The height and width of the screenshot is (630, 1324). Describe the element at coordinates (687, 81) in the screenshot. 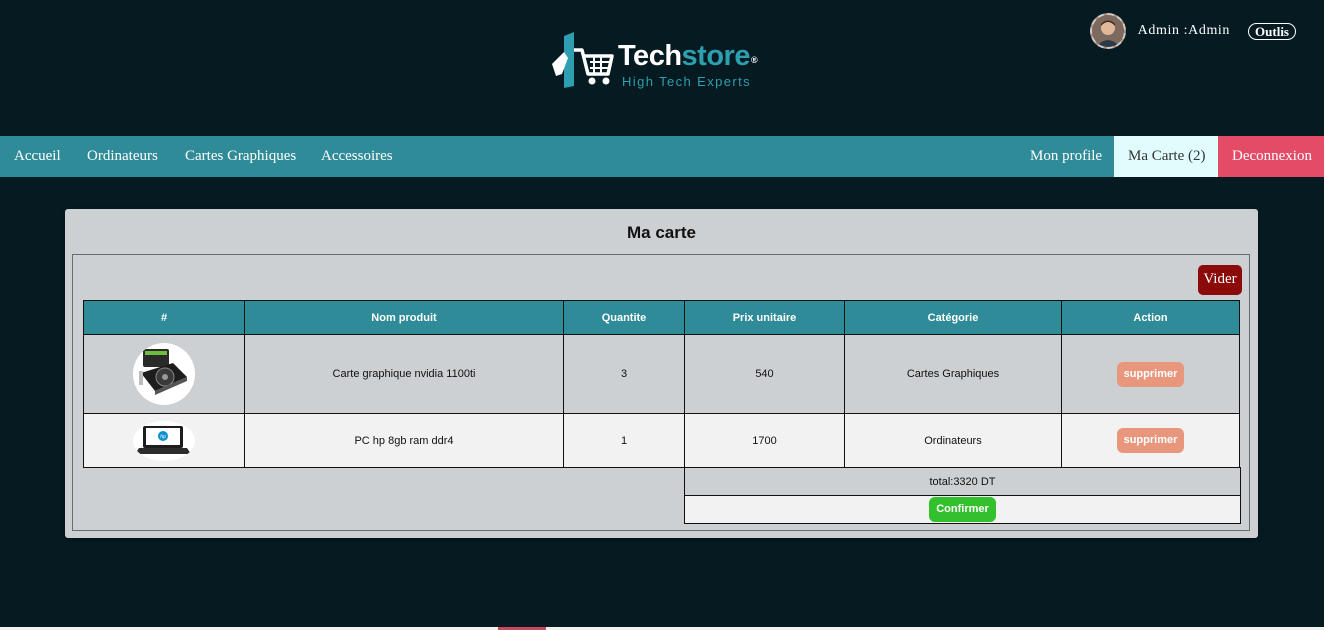

I see `brand-tagline: High Tech Experts` at that location.